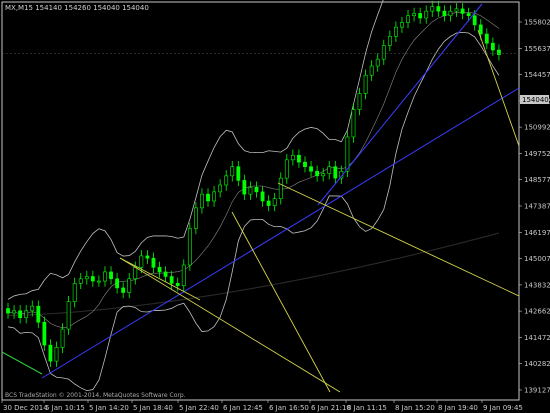 This screenshot has width=550, height=413. What do you see at coordinates (65, 408) in the screenshot?
I see `time-axis-label: 5 Jan 10:15` at bounding box center [65, 408].